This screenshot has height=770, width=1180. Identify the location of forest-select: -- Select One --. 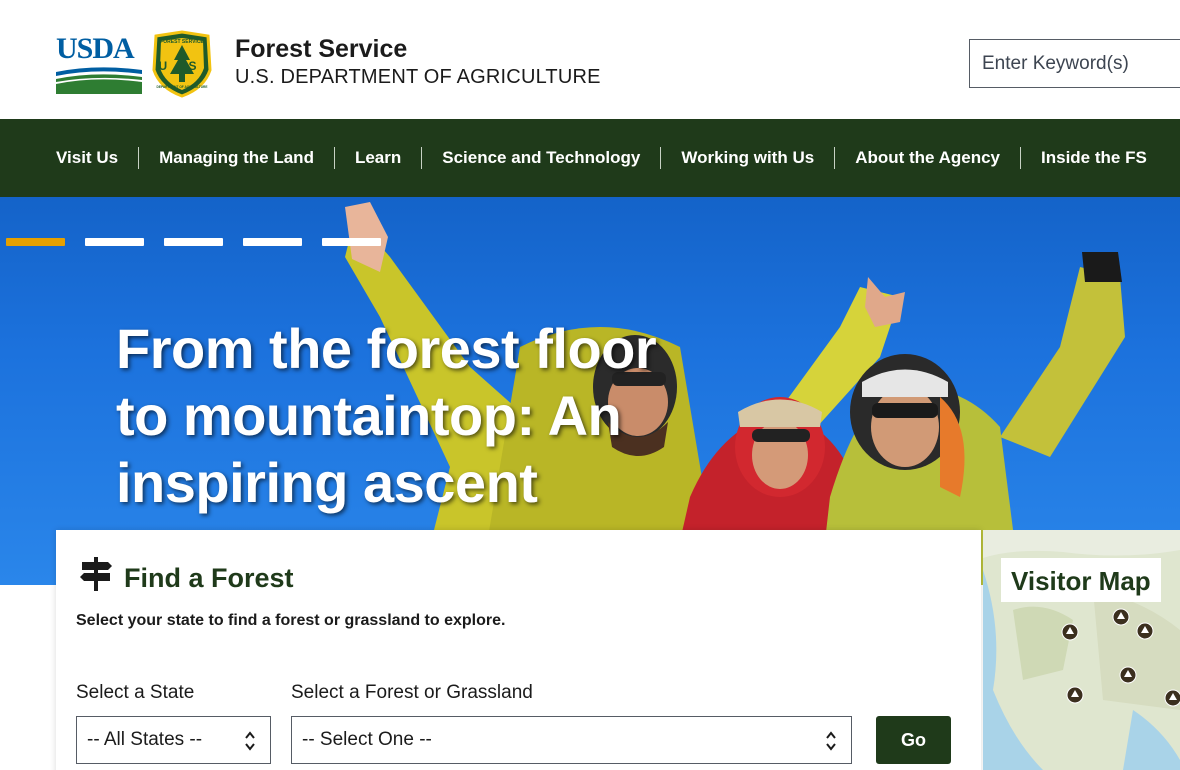
(571, 740).